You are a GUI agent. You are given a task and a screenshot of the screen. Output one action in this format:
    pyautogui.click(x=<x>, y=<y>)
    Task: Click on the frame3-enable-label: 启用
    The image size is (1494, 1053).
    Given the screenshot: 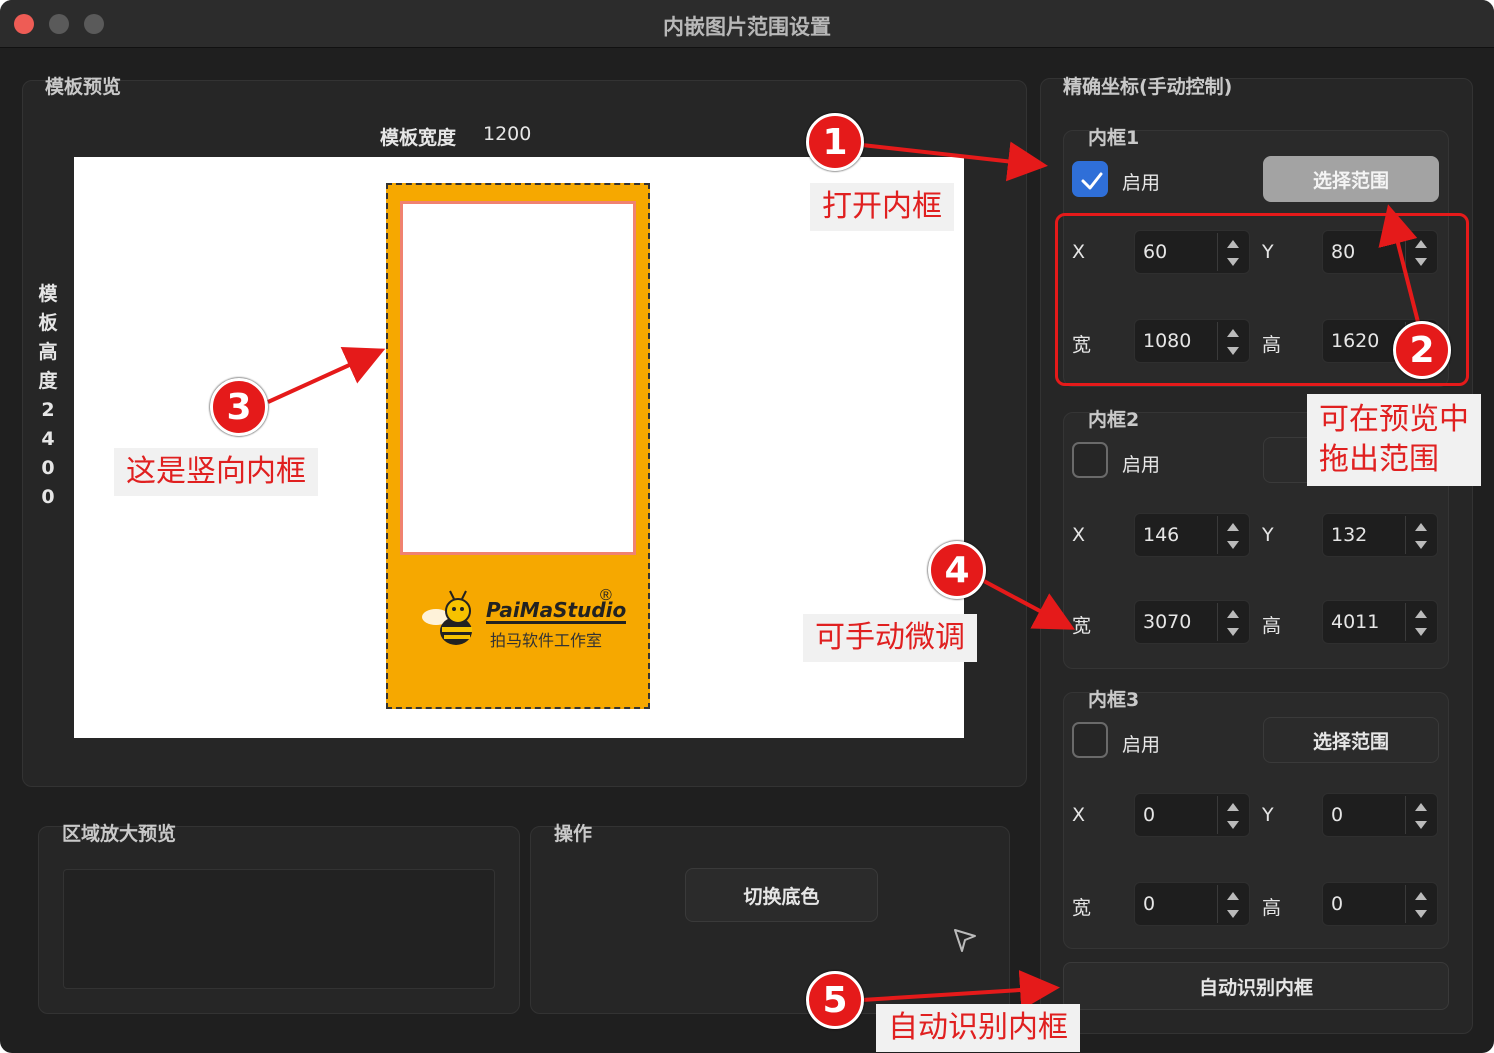 What is the action you would take?
    pyautogui.click(x=1141, y=745)
    